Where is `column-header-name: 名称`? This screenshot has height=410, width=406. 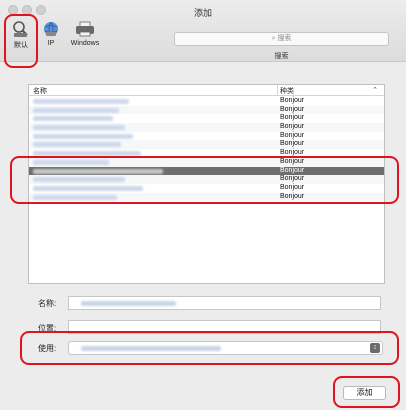
column-header-name: 名称 is located at coordinates (40, 91).